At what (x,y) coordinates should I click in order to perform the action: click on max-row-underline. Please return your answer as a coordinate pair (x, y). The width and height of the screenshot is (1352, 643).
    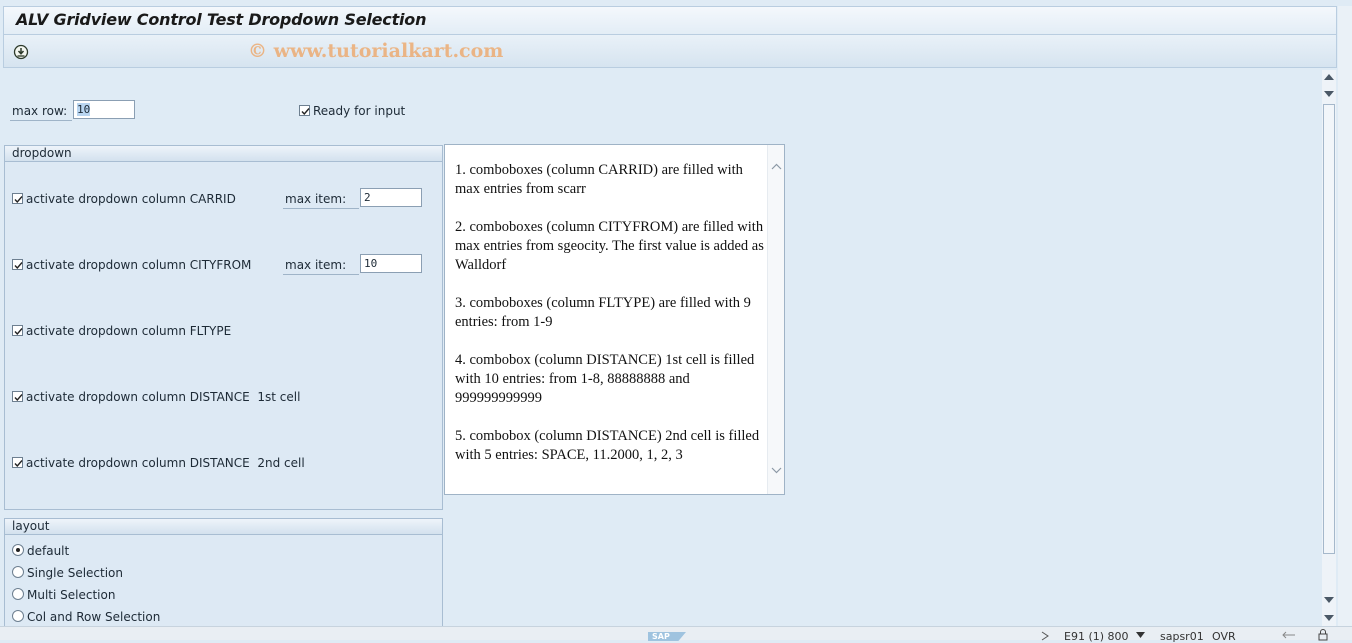
    Looking at the image, I should click on (41, 120).